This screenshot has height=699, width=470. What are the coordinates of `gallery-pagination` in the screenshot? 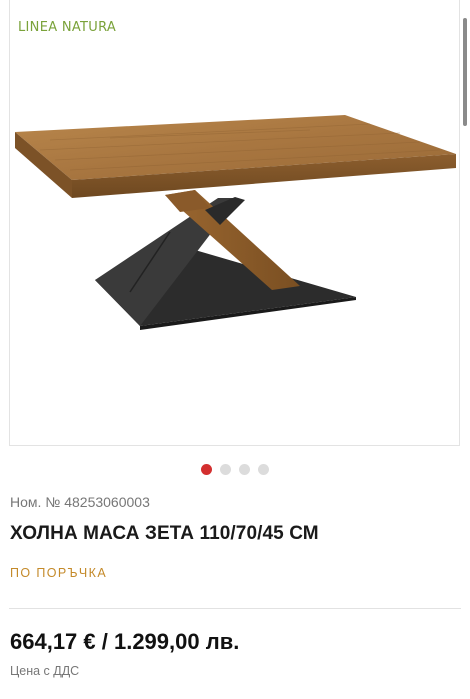 It's located at (235, 469).